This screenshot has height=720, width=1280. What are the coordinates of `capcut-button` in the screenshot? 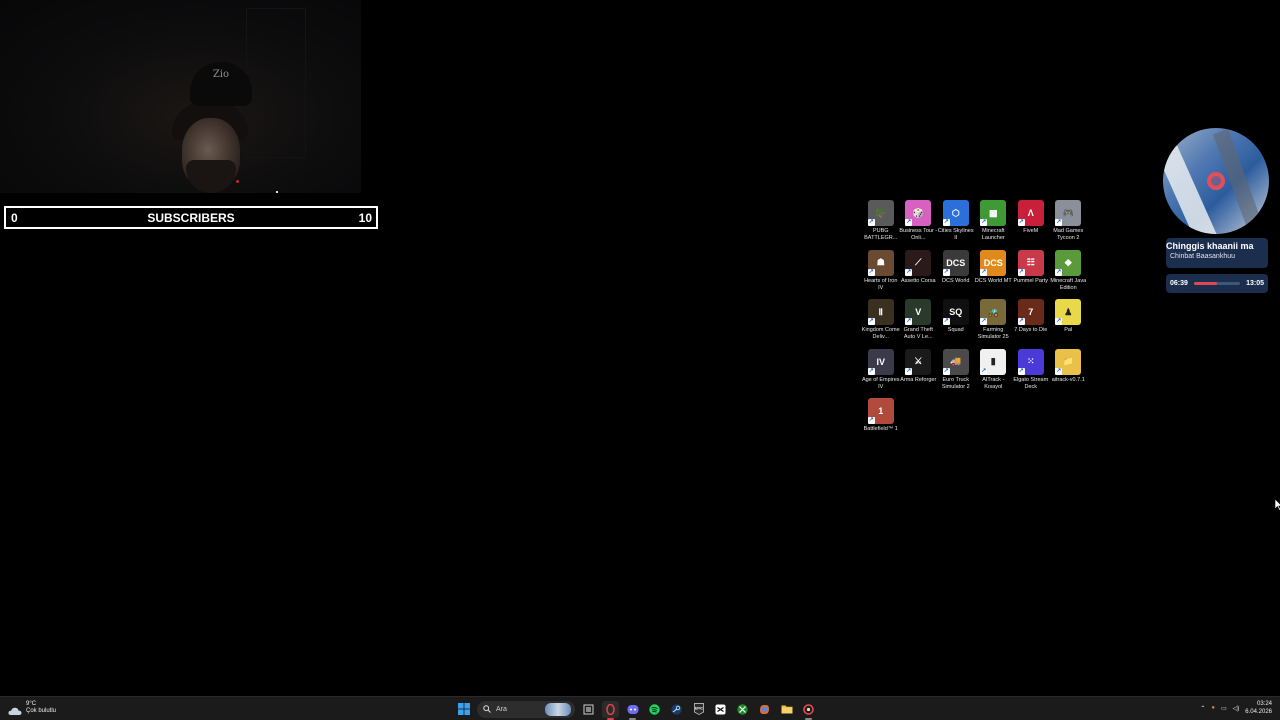 It's located at (720, 709).